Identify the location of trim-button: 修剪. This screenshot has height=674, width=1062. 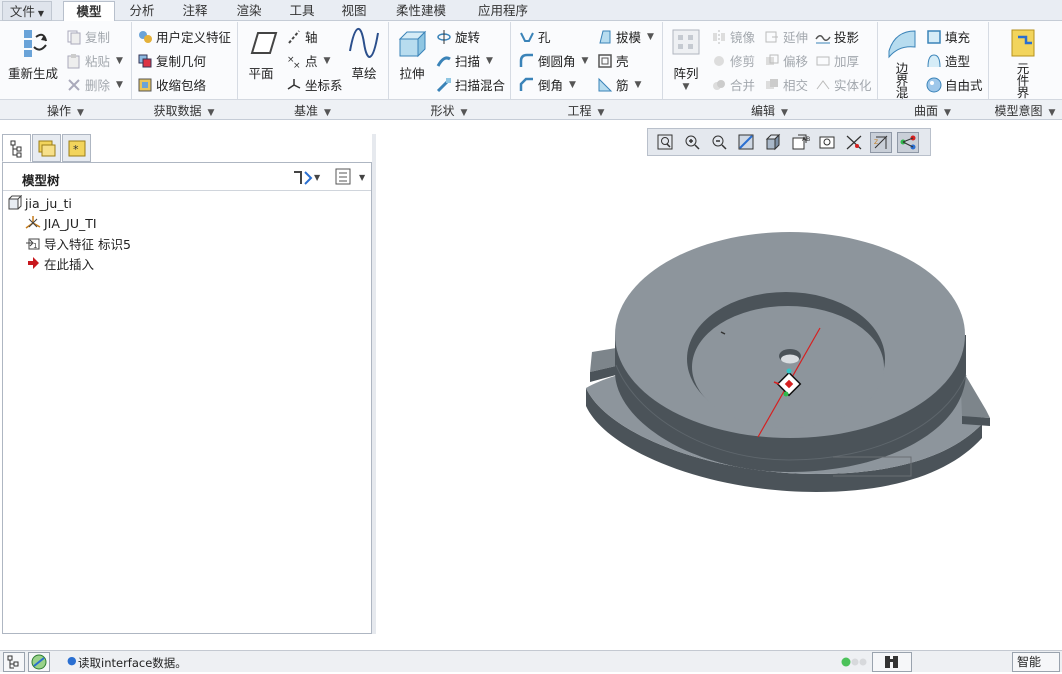
(733, 60).